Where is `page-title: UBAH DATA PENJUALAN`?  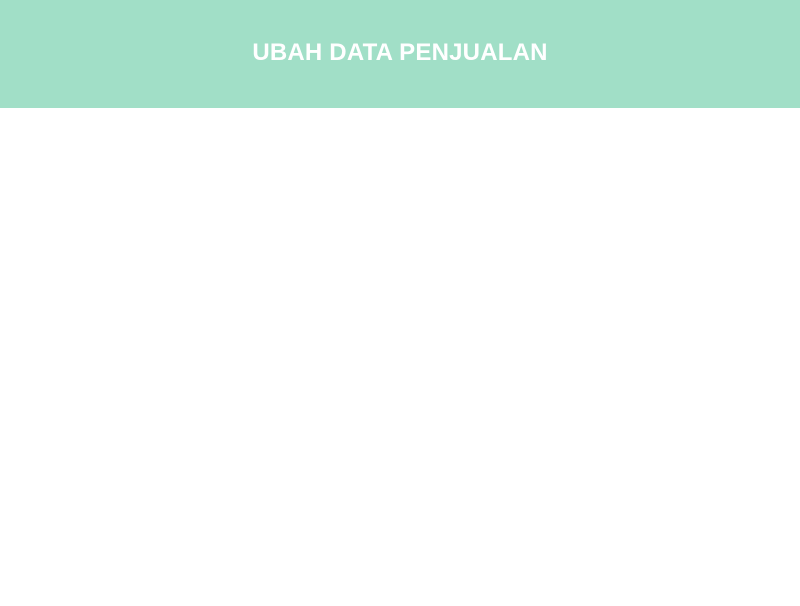 page-title: UBAH DATA PENJUALAN is located at coordinates (400, 52).